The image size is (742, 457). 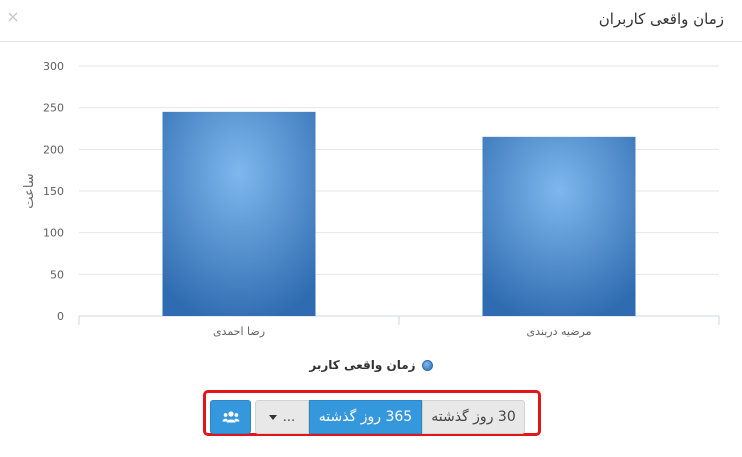 I want to click on legend-marker, so click(x=427, y=365).